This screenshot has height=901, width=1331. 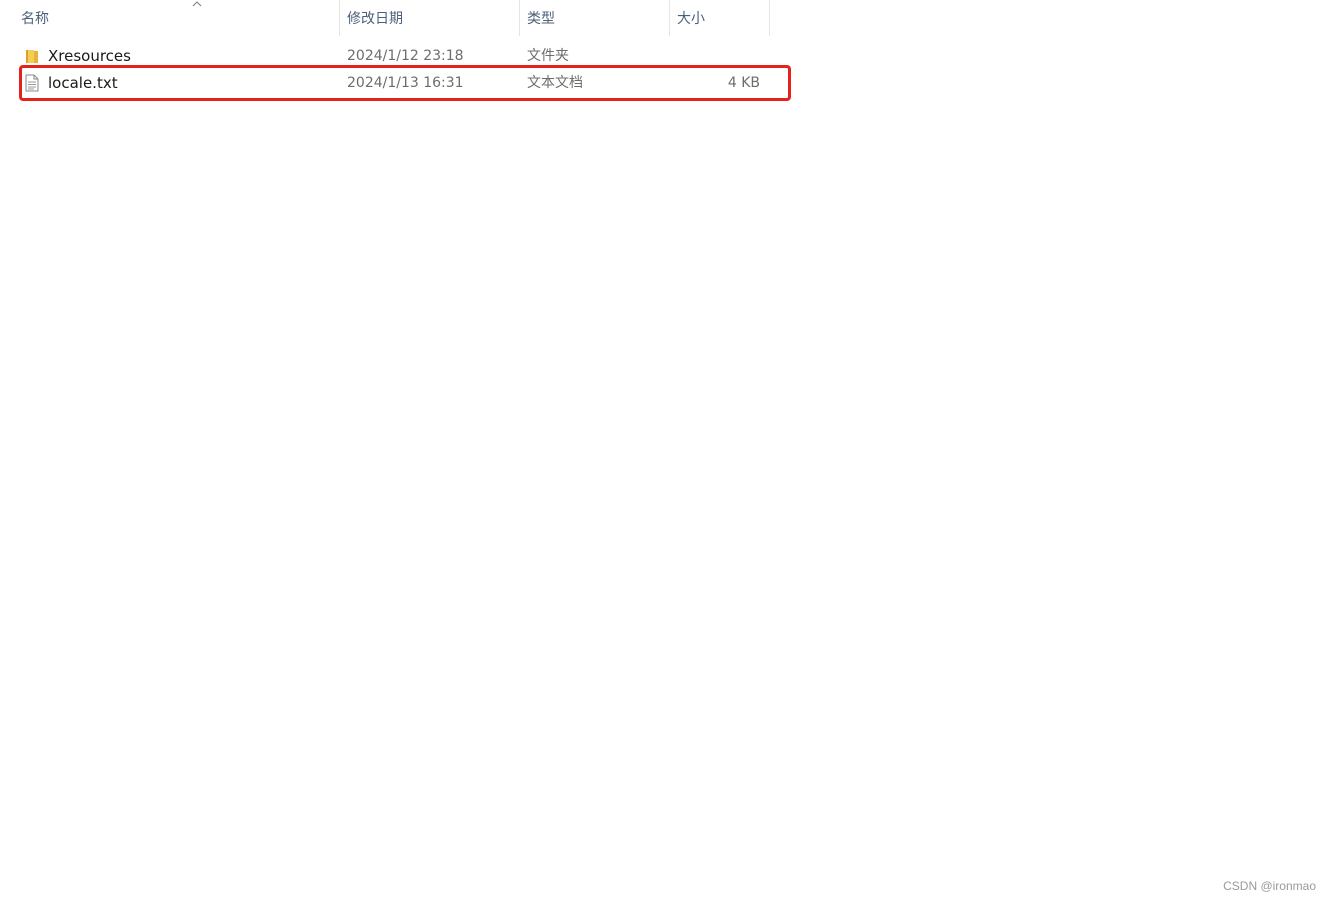 What do you see at coordinates (433, 18) in the screenshot?
I see `column-header-date: 修改日期` at bounding box center [433, 18].